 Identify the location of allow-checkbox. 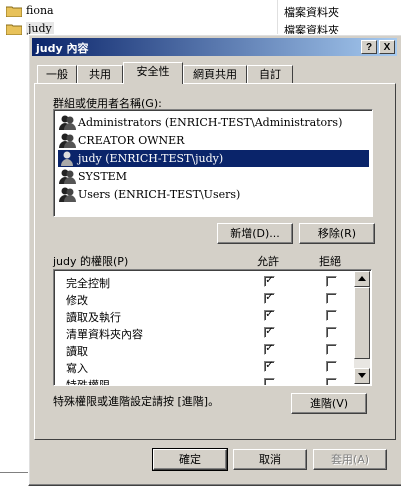
(269, 381).